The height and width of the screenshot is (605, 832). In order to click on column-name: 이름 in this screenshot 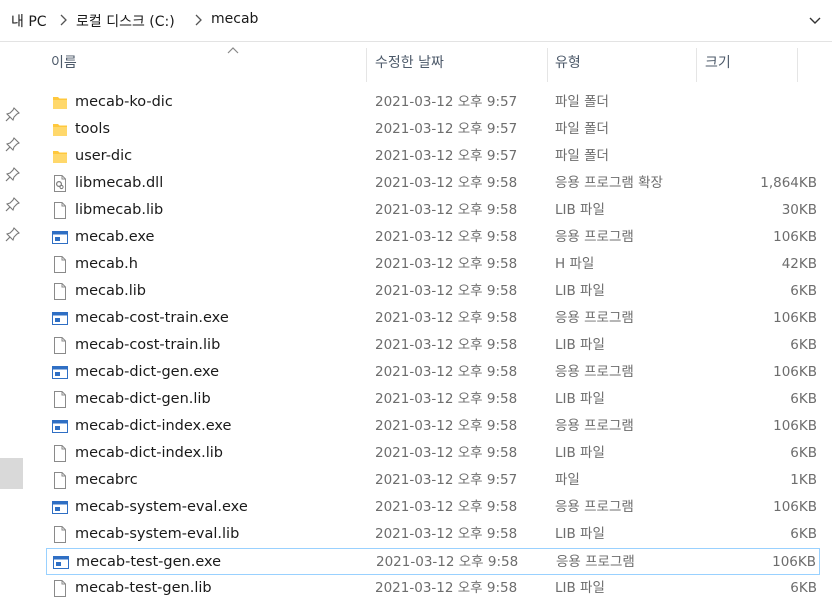, I will do `click(64, 64)`.